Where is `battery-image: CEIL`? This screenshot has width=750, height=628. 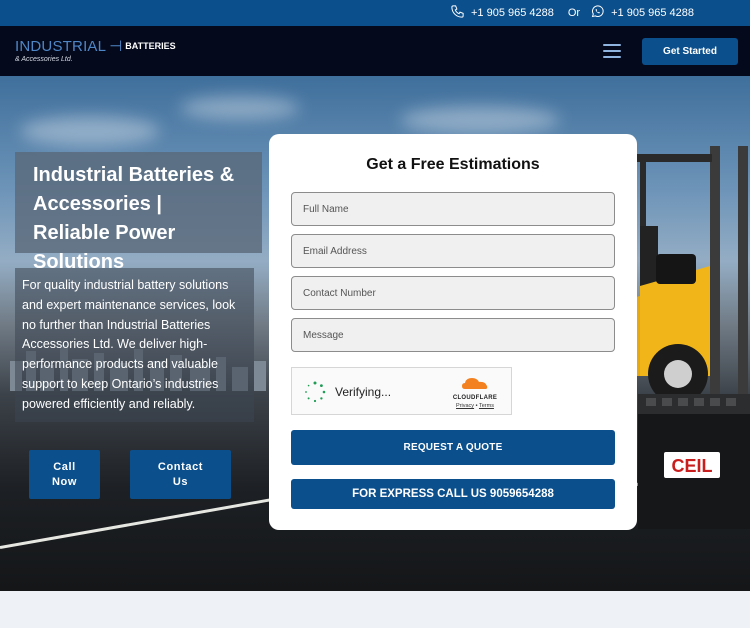 battery-image: CEIL is located at coordinates (694, 461).